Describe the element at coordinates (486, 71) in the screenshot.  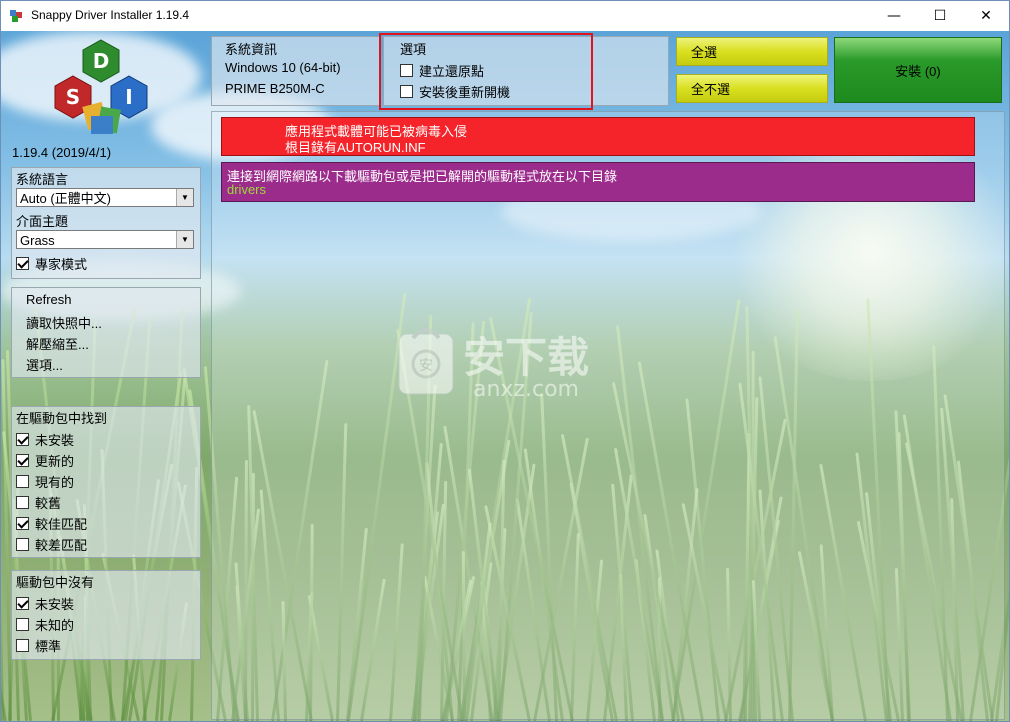
I see `options-highlight-box` at that location.